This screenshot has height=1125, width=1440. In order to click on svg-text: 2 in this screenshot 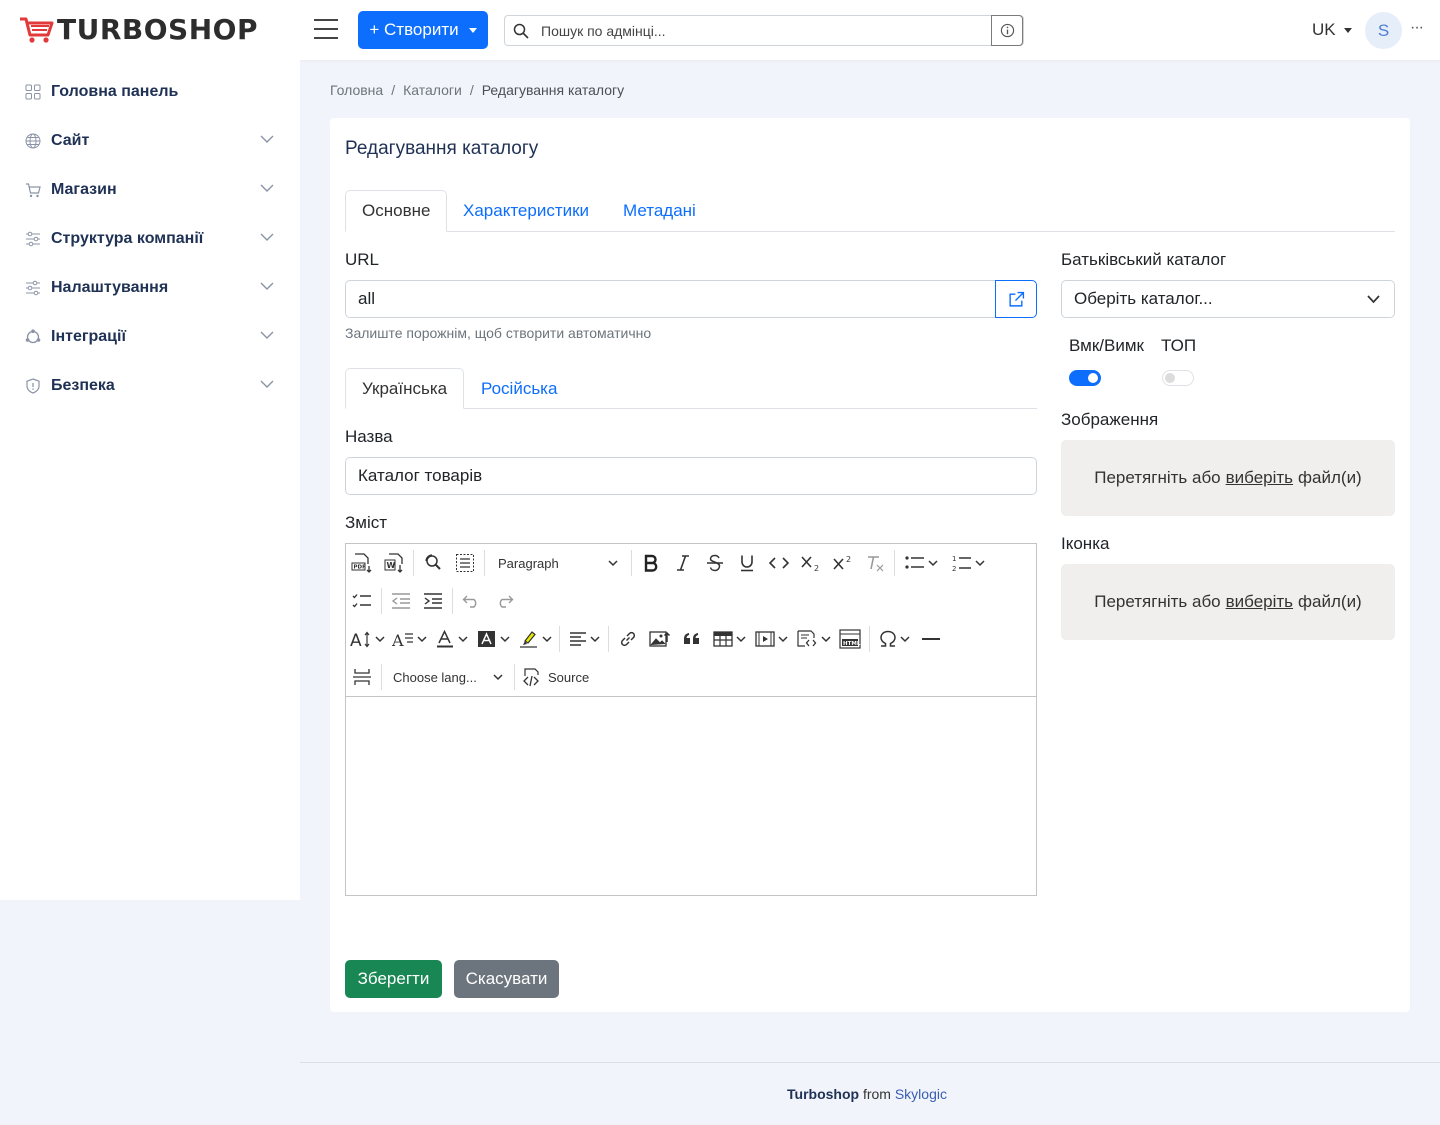, I will do `click(848, 559)`.